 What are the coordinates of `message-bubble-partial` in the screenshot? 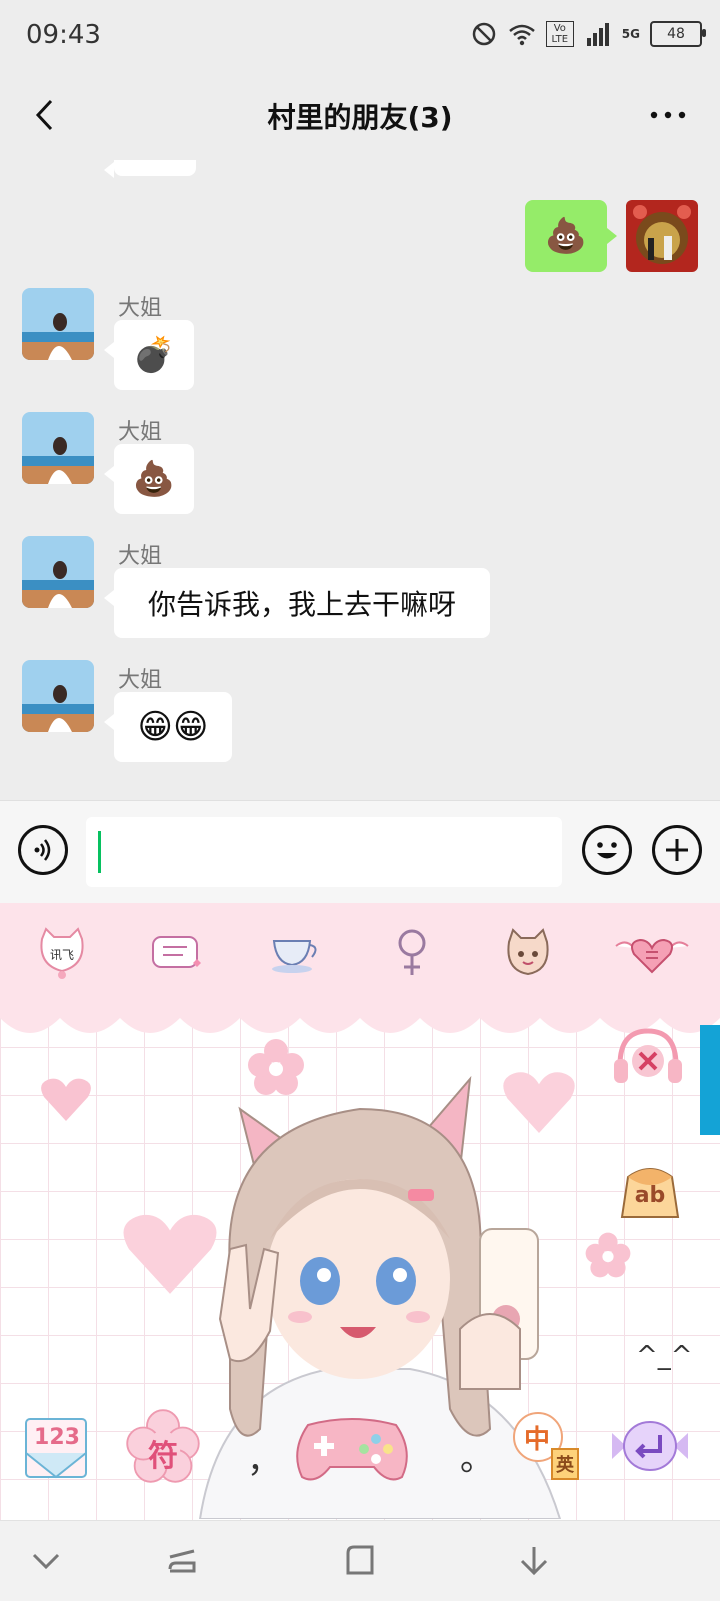 It's located at (150, 169).